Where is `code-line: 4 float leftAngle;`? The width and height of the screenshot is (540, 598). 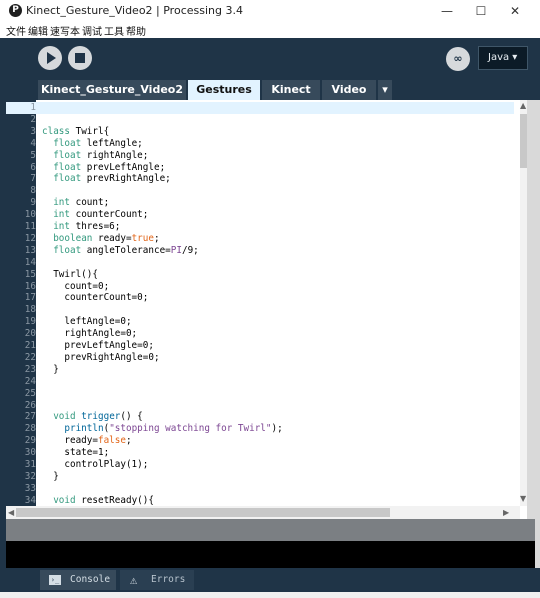
code-line: 4 float leftAngle; is located at coordinates (260, 144).